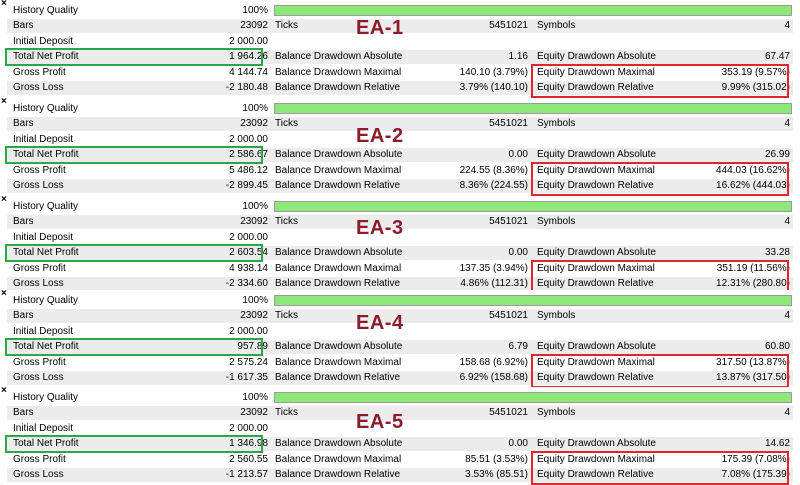 The image size is (800, 485). What do you see at coordinates (493, 268) in the screenshot?
I see `balance-dd-max-value: 137.35 (3.94%)` at bounding box center [493, 268].